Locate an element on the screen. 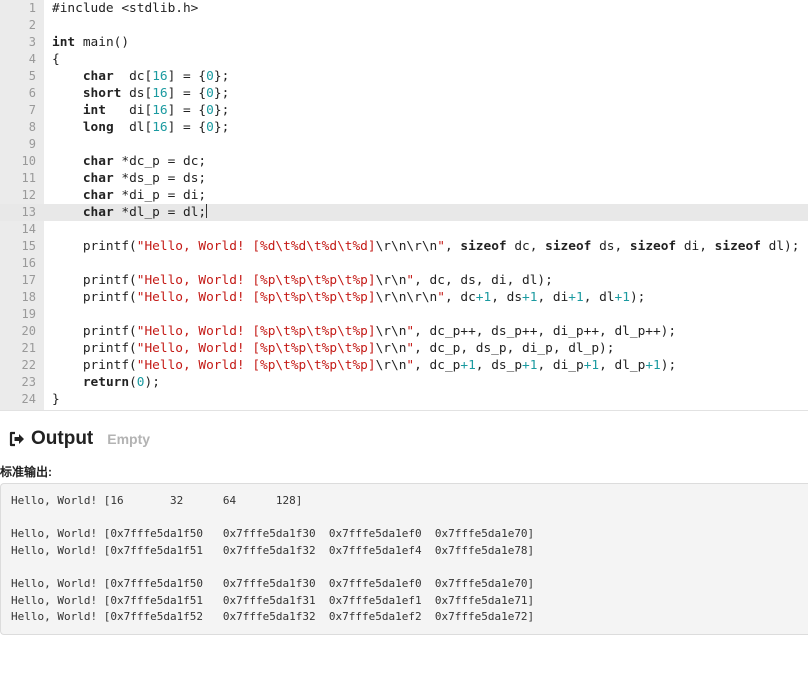 This screenshot has height=684, width=808. line-number: 8 is located at coordinates (32, 127).